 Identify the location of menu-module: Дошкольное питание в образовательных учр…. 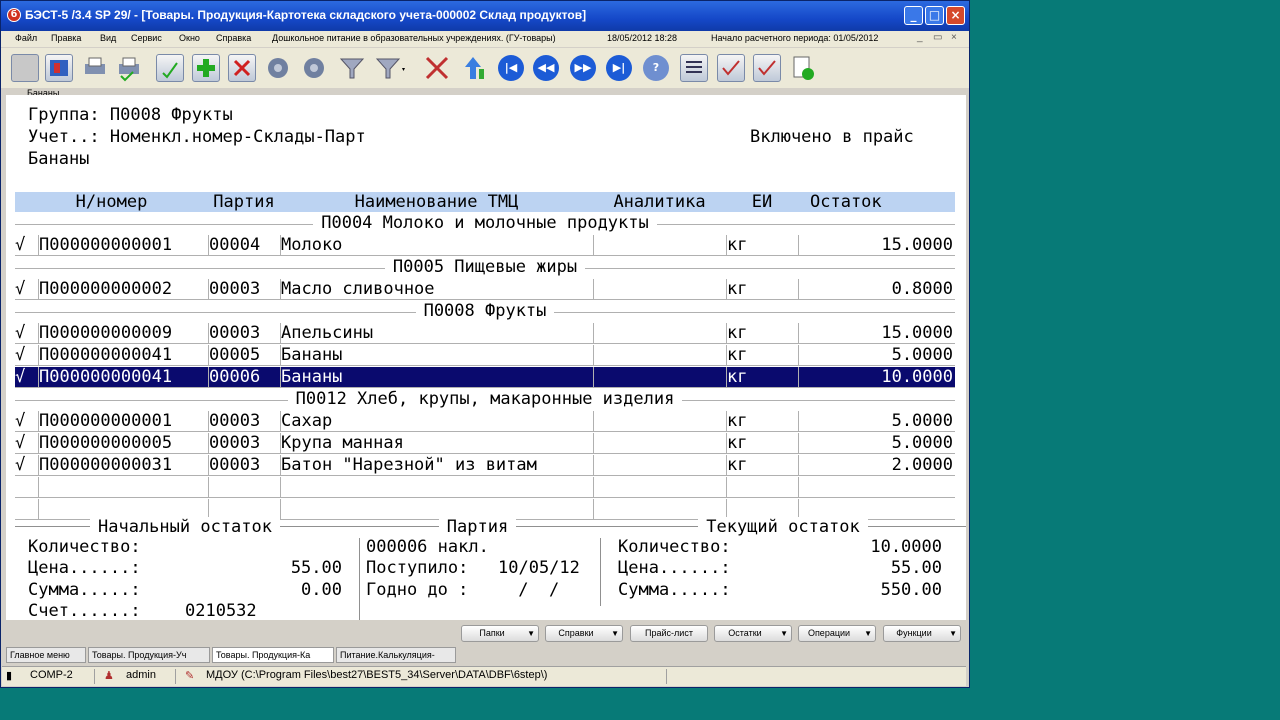
(414, 38).